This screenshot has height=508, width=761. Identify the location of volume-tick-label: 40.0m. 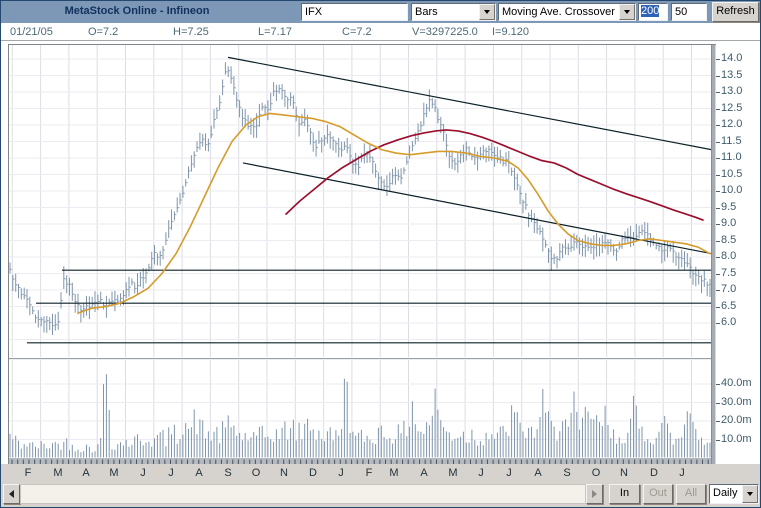
(736, 383).